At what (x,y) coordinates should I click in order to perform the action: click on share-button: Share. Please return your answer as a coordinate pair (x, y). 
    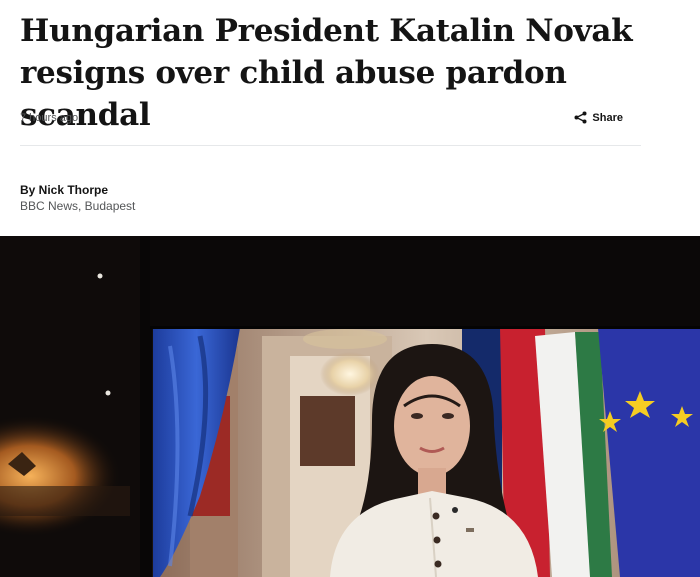
    Looking at the image, I should click on (598, 117).